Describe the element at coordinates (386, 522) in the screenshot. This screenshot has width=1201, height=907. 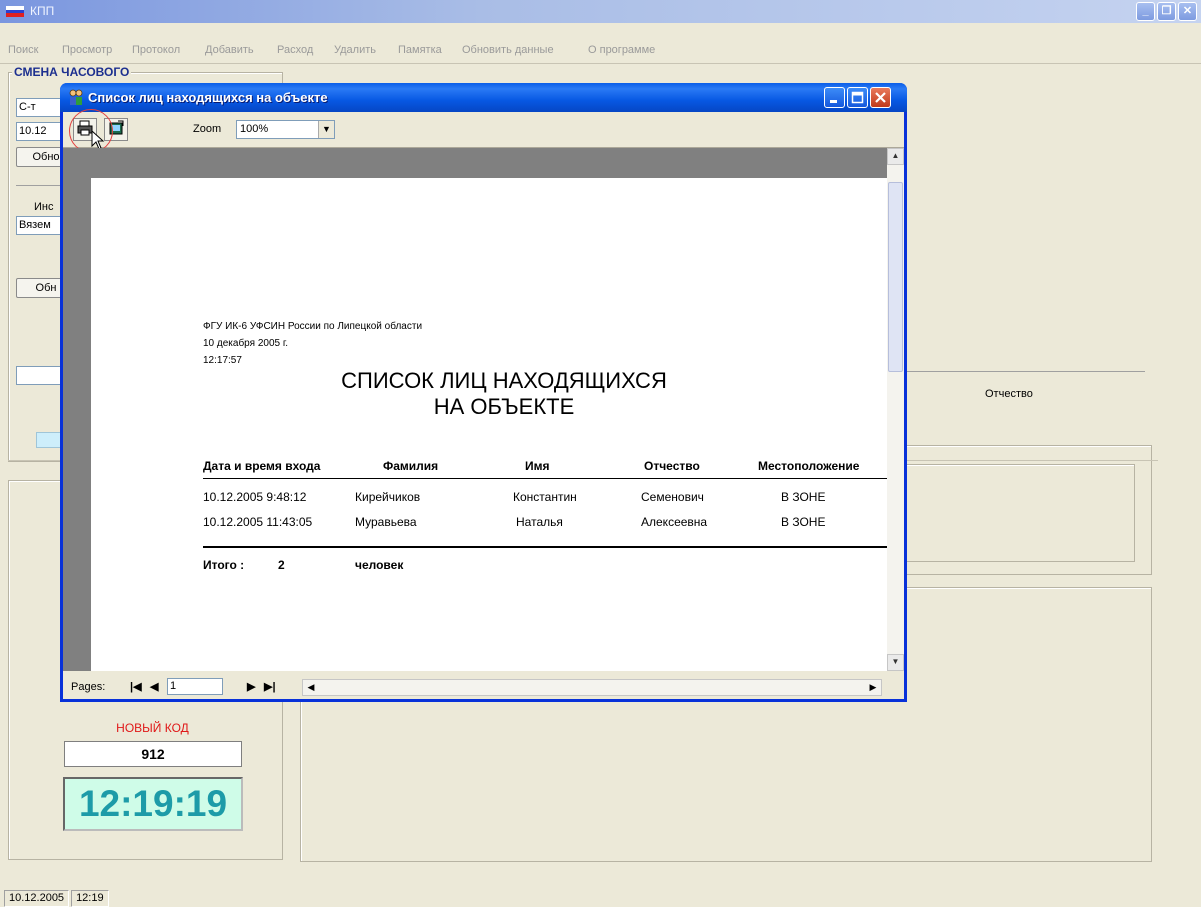
I see `row2-surname: Муравьева` at that location.